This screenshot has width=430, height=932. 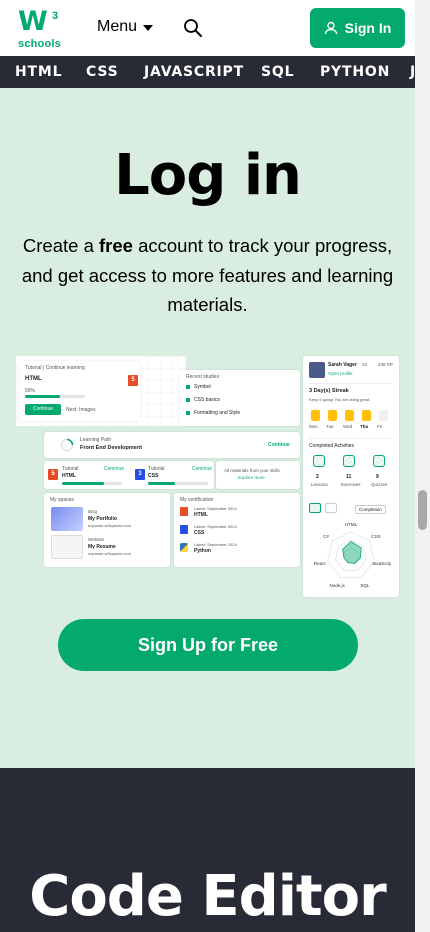 What do you see at coordinates (199, 533) in the screenshot?
I see `cert-name: CSS` at bounding box center [199, 533].